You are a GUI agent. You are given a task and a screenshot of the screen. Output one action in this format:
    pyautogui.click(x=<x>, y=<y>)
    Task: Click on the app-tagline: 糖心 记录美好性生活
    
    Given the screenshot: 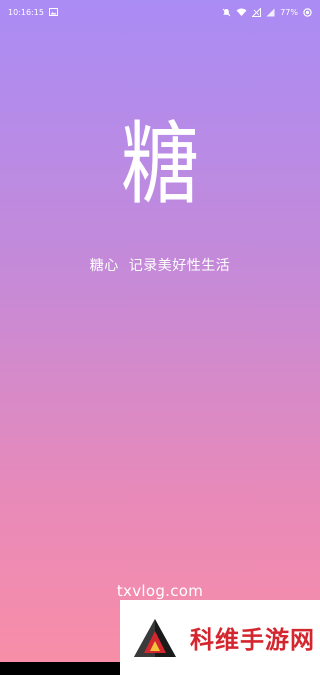 What is the action you would take?
    pyautogui.click(x=160, y=265)
    